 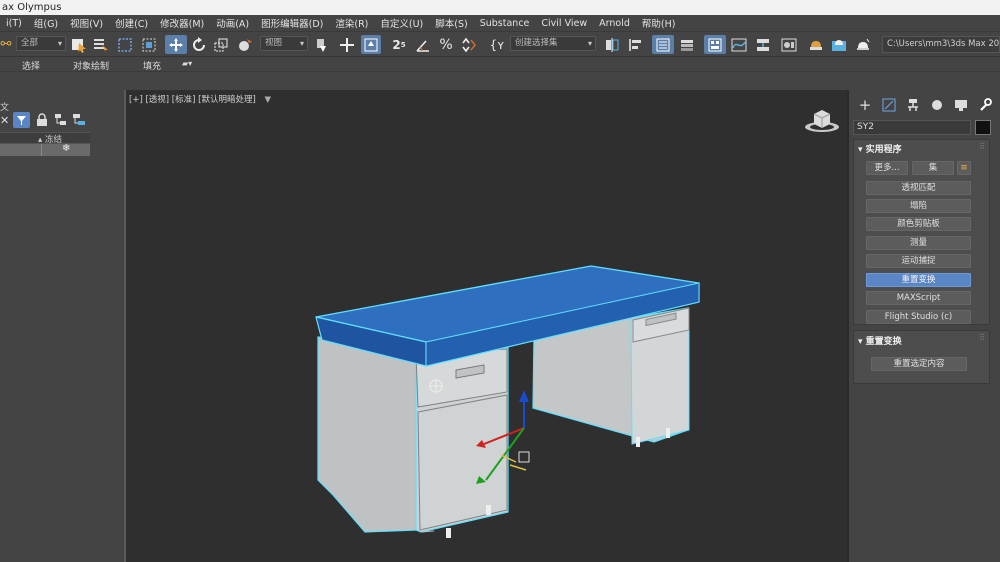 I want to click on named-selection-icon: {ʏ, so click(x=497, y=44).